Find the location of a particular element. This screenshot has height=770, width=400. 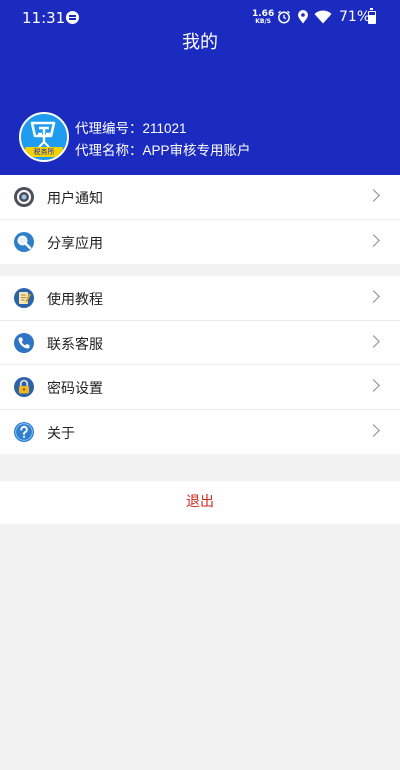

menu-item-about: 关于 is located at coordinates (200, 432).